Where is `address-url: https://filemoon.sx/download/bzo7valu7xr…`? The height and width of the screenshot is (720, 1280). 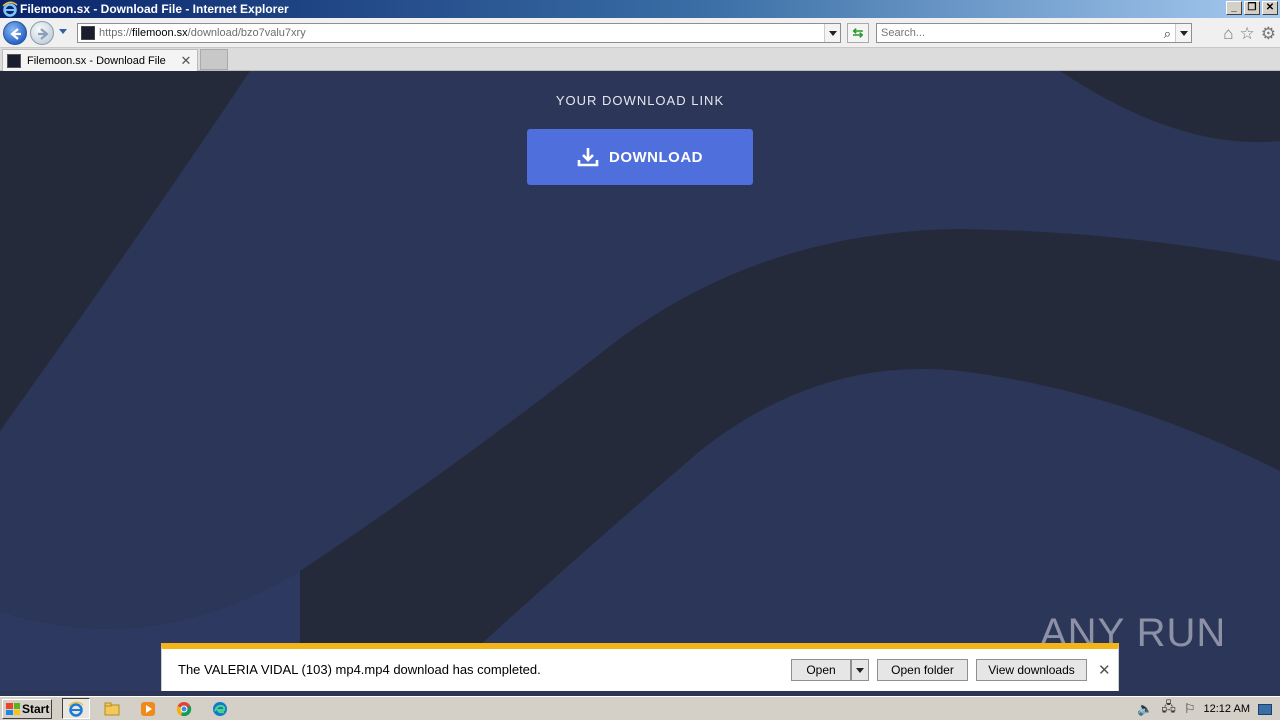
address-url: https://filemoon.sx/download/bzo7valu7xr… is located at coordinates (202, 33).